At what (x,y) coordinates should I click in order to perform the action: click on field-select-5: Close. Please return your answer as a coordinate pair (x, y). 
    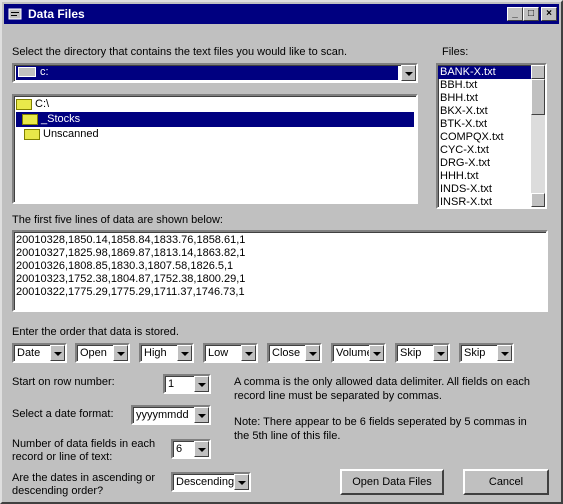
    Looking at the image, I should click on (294, 353).